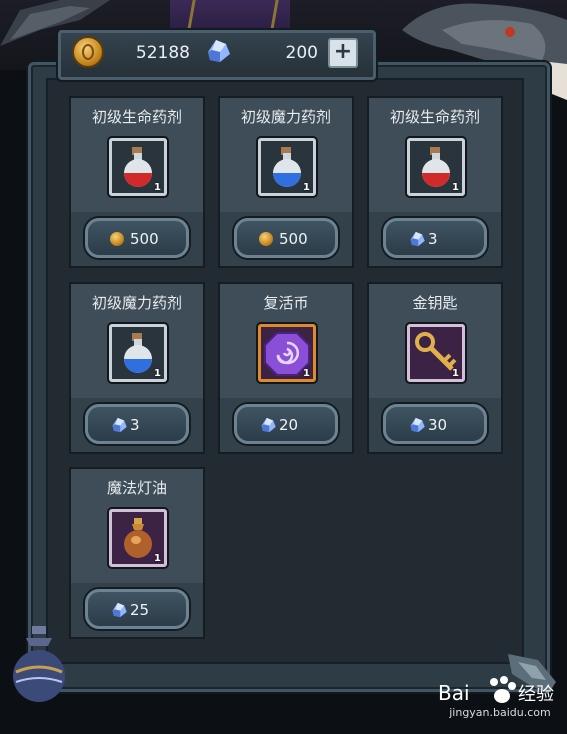 The height and width of the screenshot is (734, 567). Describe the element at coordinates (162, 53) in the screenshot. I see `gold-amount: 52188` at that location.